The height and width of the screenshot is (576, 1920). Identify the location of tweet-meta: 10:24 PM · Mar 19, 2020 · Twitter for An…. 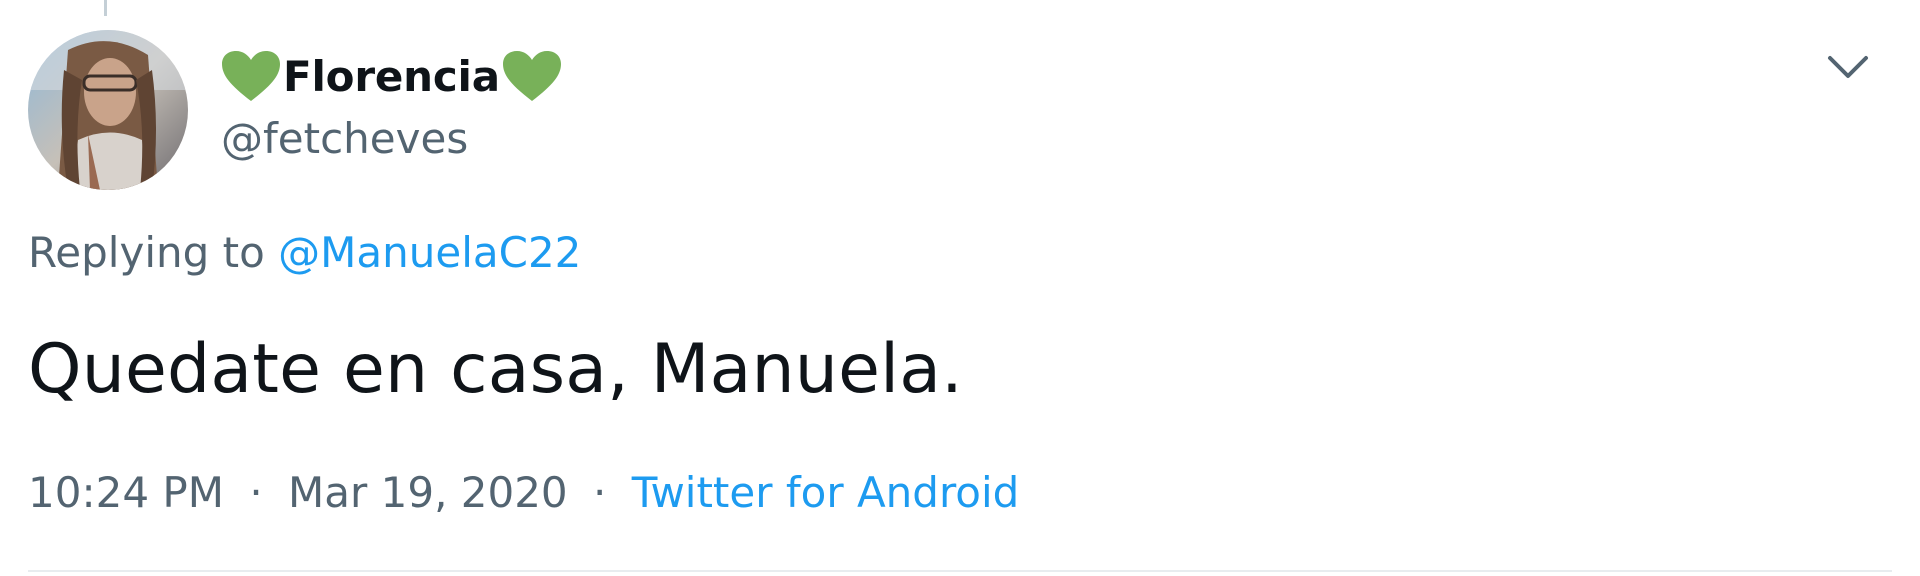
(523, 492).